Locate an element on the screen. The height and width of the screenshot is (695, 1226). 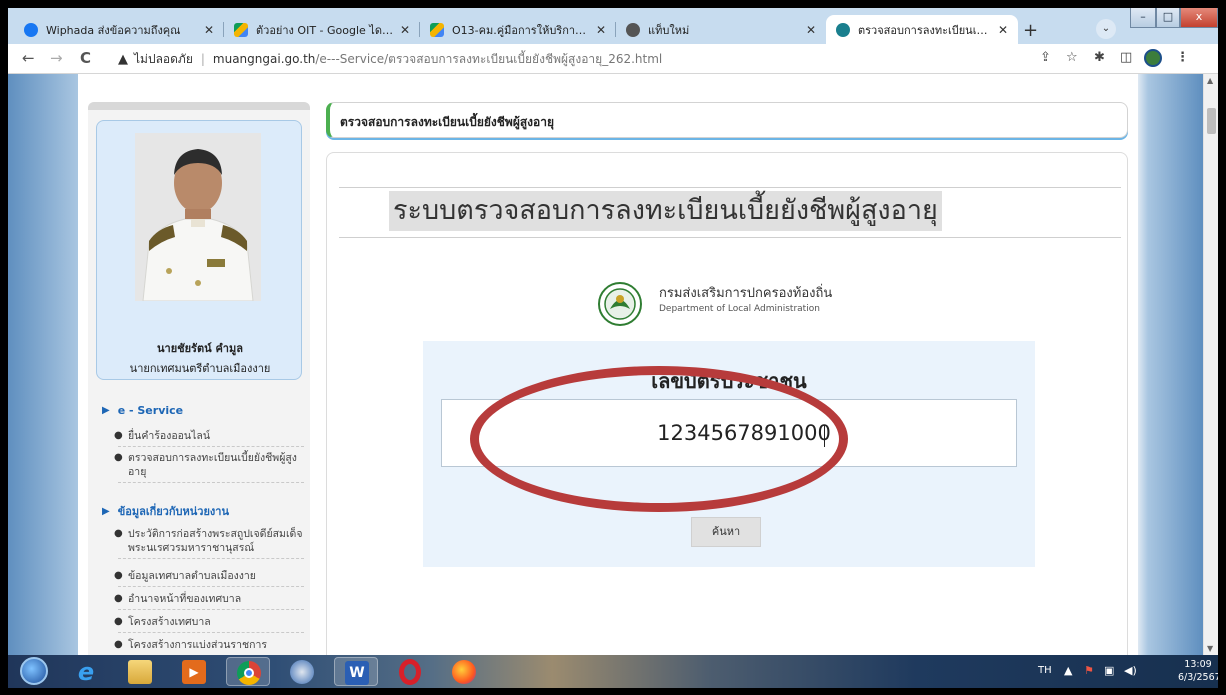
internet-explorer-icon: e is located at coordinates (86, 672).